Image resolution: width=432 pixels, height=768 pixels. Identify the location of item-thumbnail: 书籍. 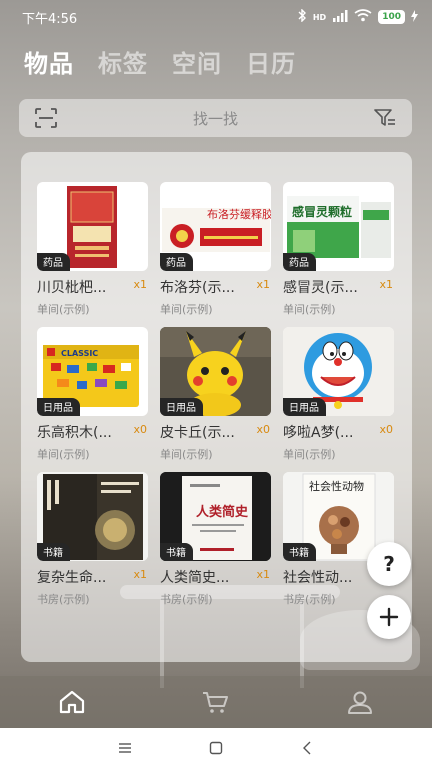
(92, 516).